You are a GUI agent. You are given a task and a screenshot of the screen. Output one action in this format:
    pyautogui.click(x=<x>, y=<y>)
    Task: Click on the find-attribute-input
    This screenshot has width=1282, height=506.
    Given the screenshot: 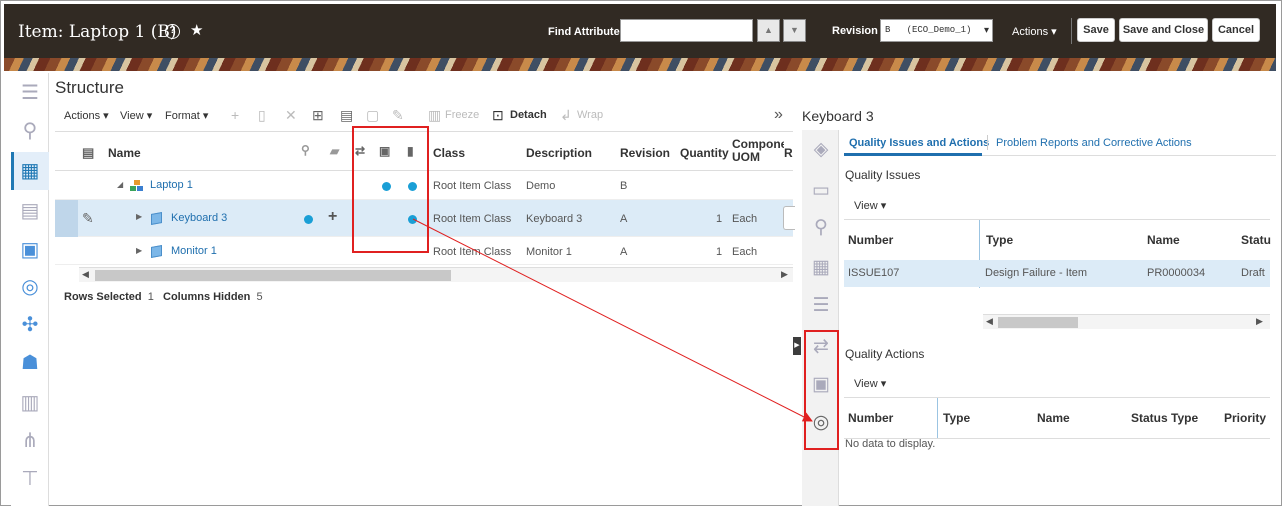 What is the action you would take?
    pyautogui.click(x=686, y=30)
    